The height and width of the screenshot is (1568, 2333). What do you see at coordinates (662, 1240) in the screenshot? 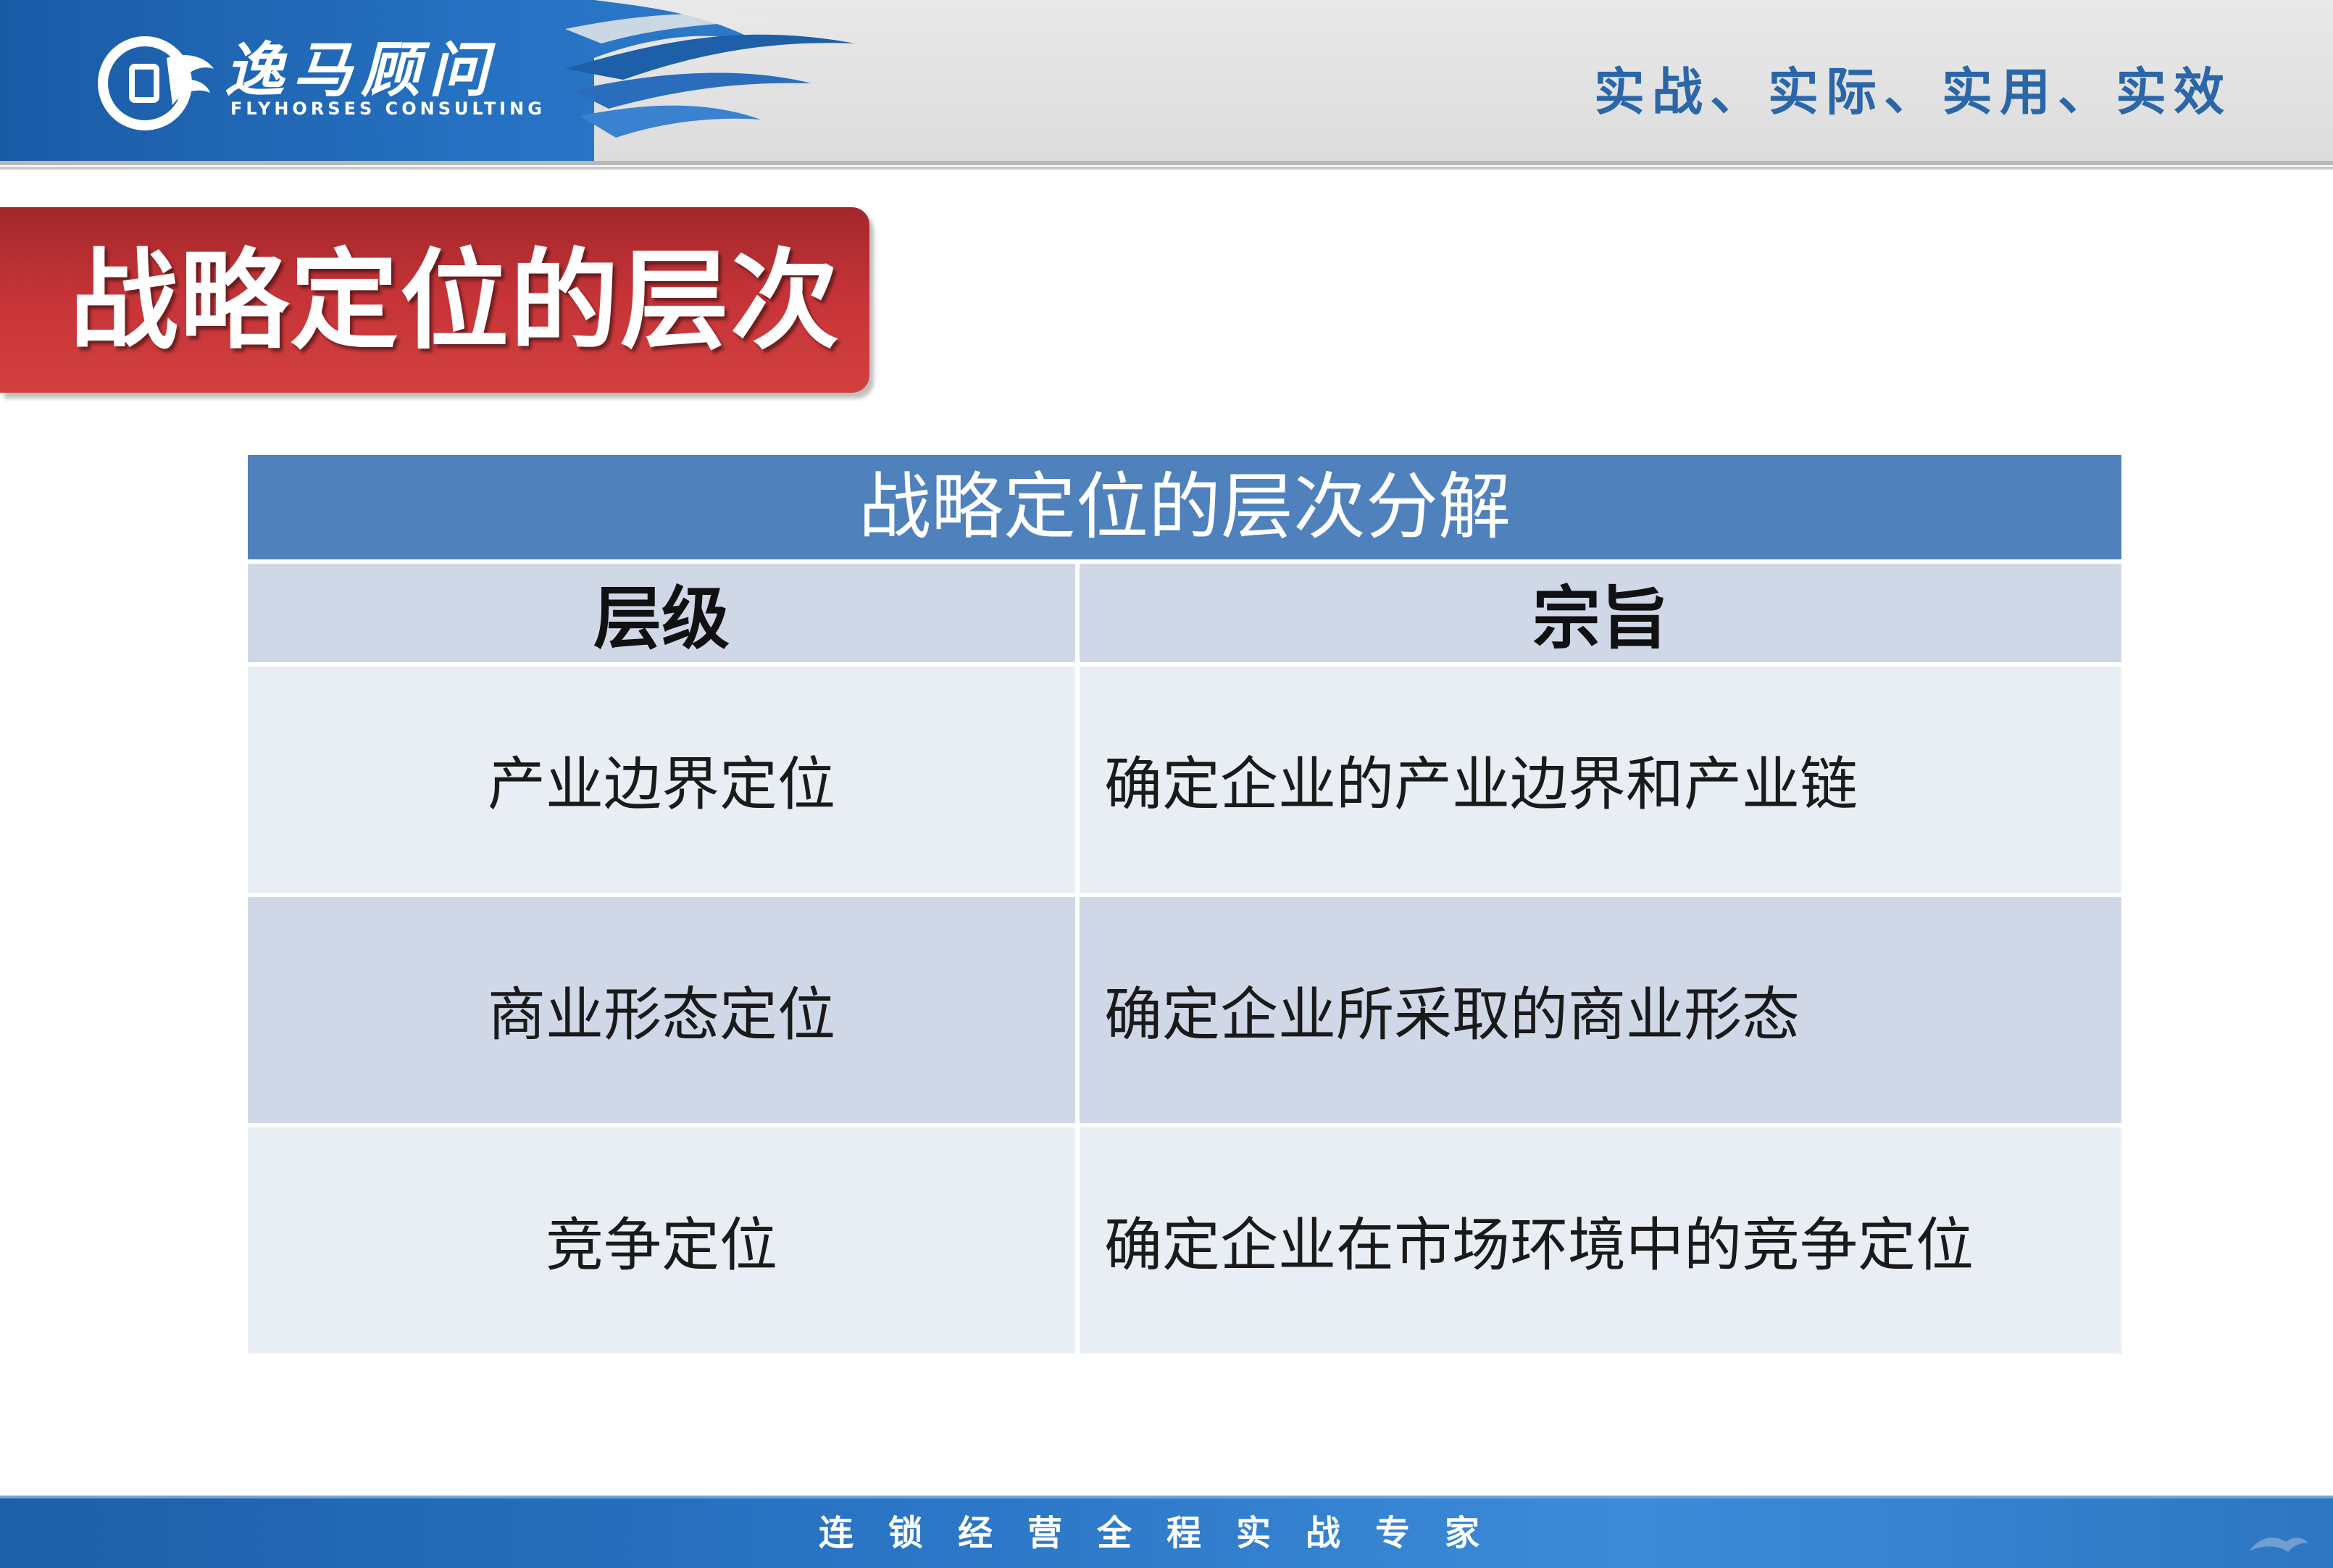
I see `table-cell-level: 竞争定位` at bounding box center [662, 1240].